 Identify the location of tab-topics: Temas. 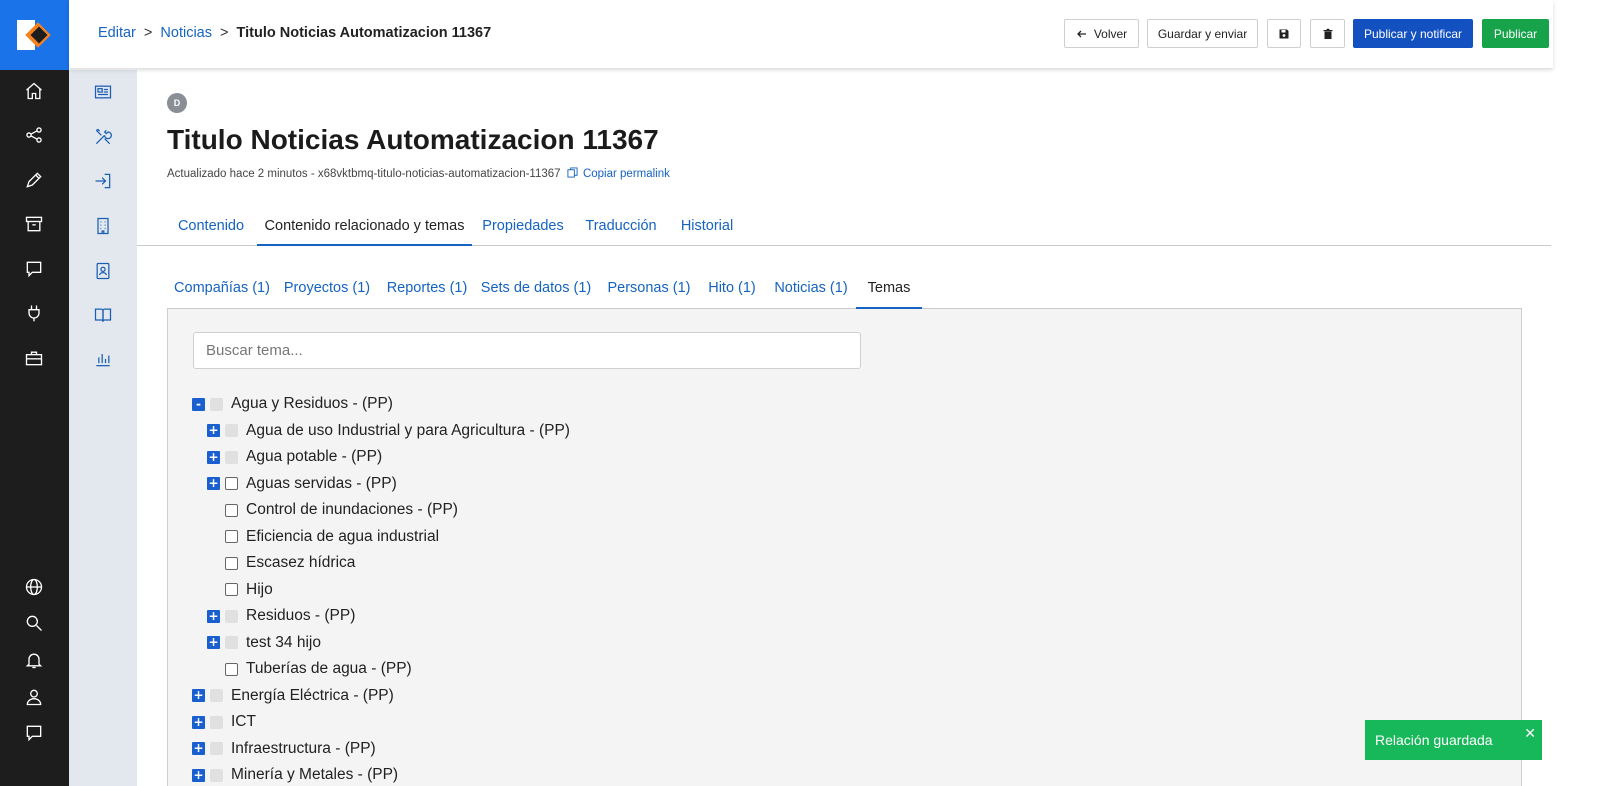
(889, 290).